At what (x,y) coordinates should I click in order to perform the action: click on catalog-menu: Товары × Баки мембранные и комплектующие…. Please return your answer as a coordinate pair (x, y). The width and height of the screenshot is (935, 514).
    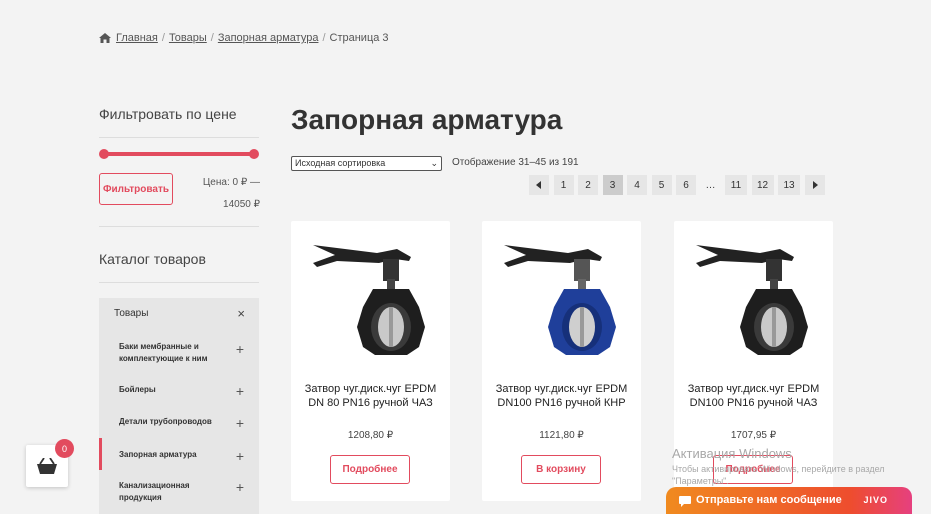
    Looking at the image, I should click on (179, 406).